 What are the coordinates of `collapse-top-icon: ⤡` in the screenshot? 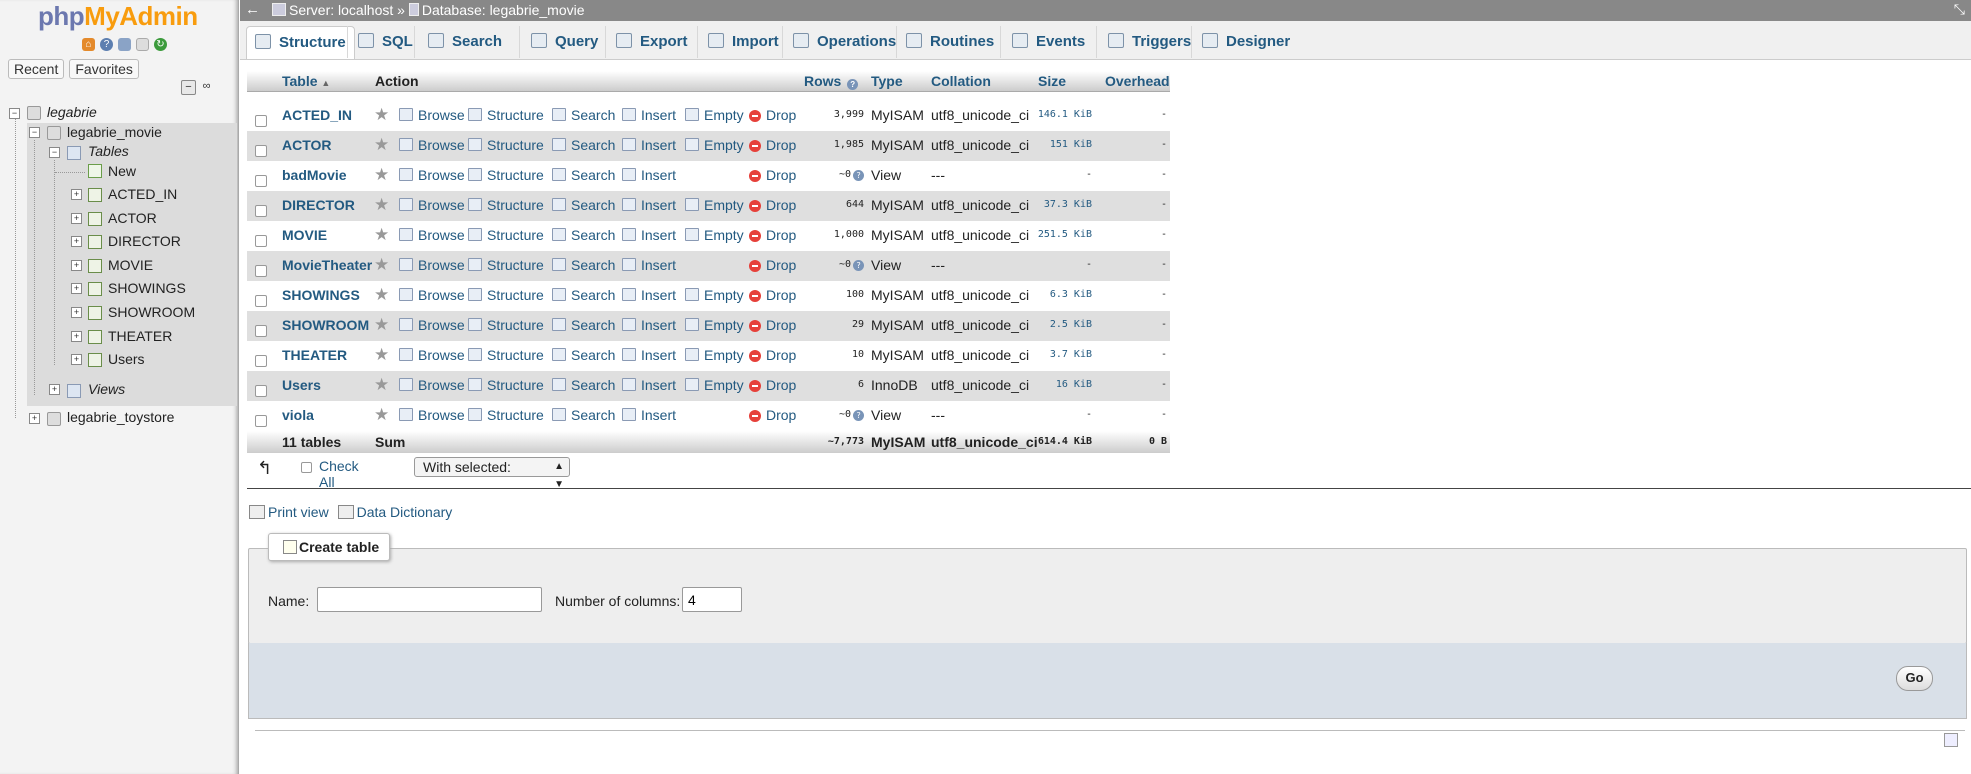 It's located at (1959, 9).